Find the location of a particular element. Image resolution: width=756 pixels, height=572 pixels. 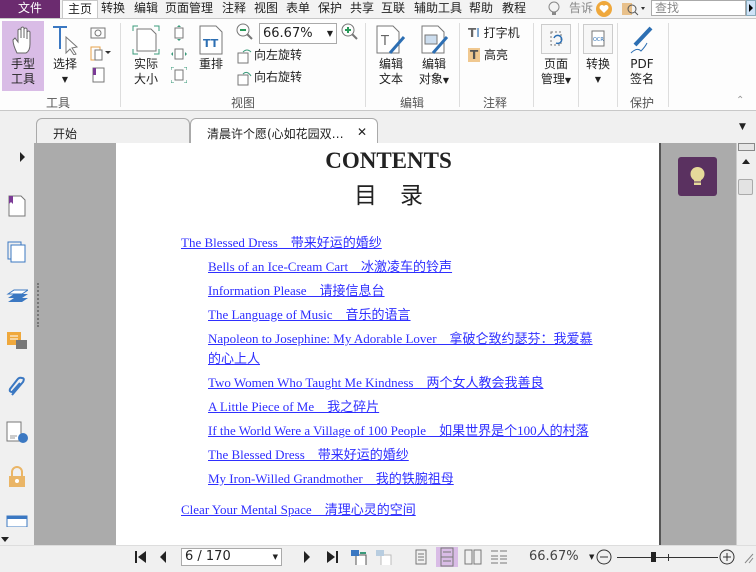

tab-document: 清晨许个愿(心如花园双… ✕ is located at coordinates (284, 130).